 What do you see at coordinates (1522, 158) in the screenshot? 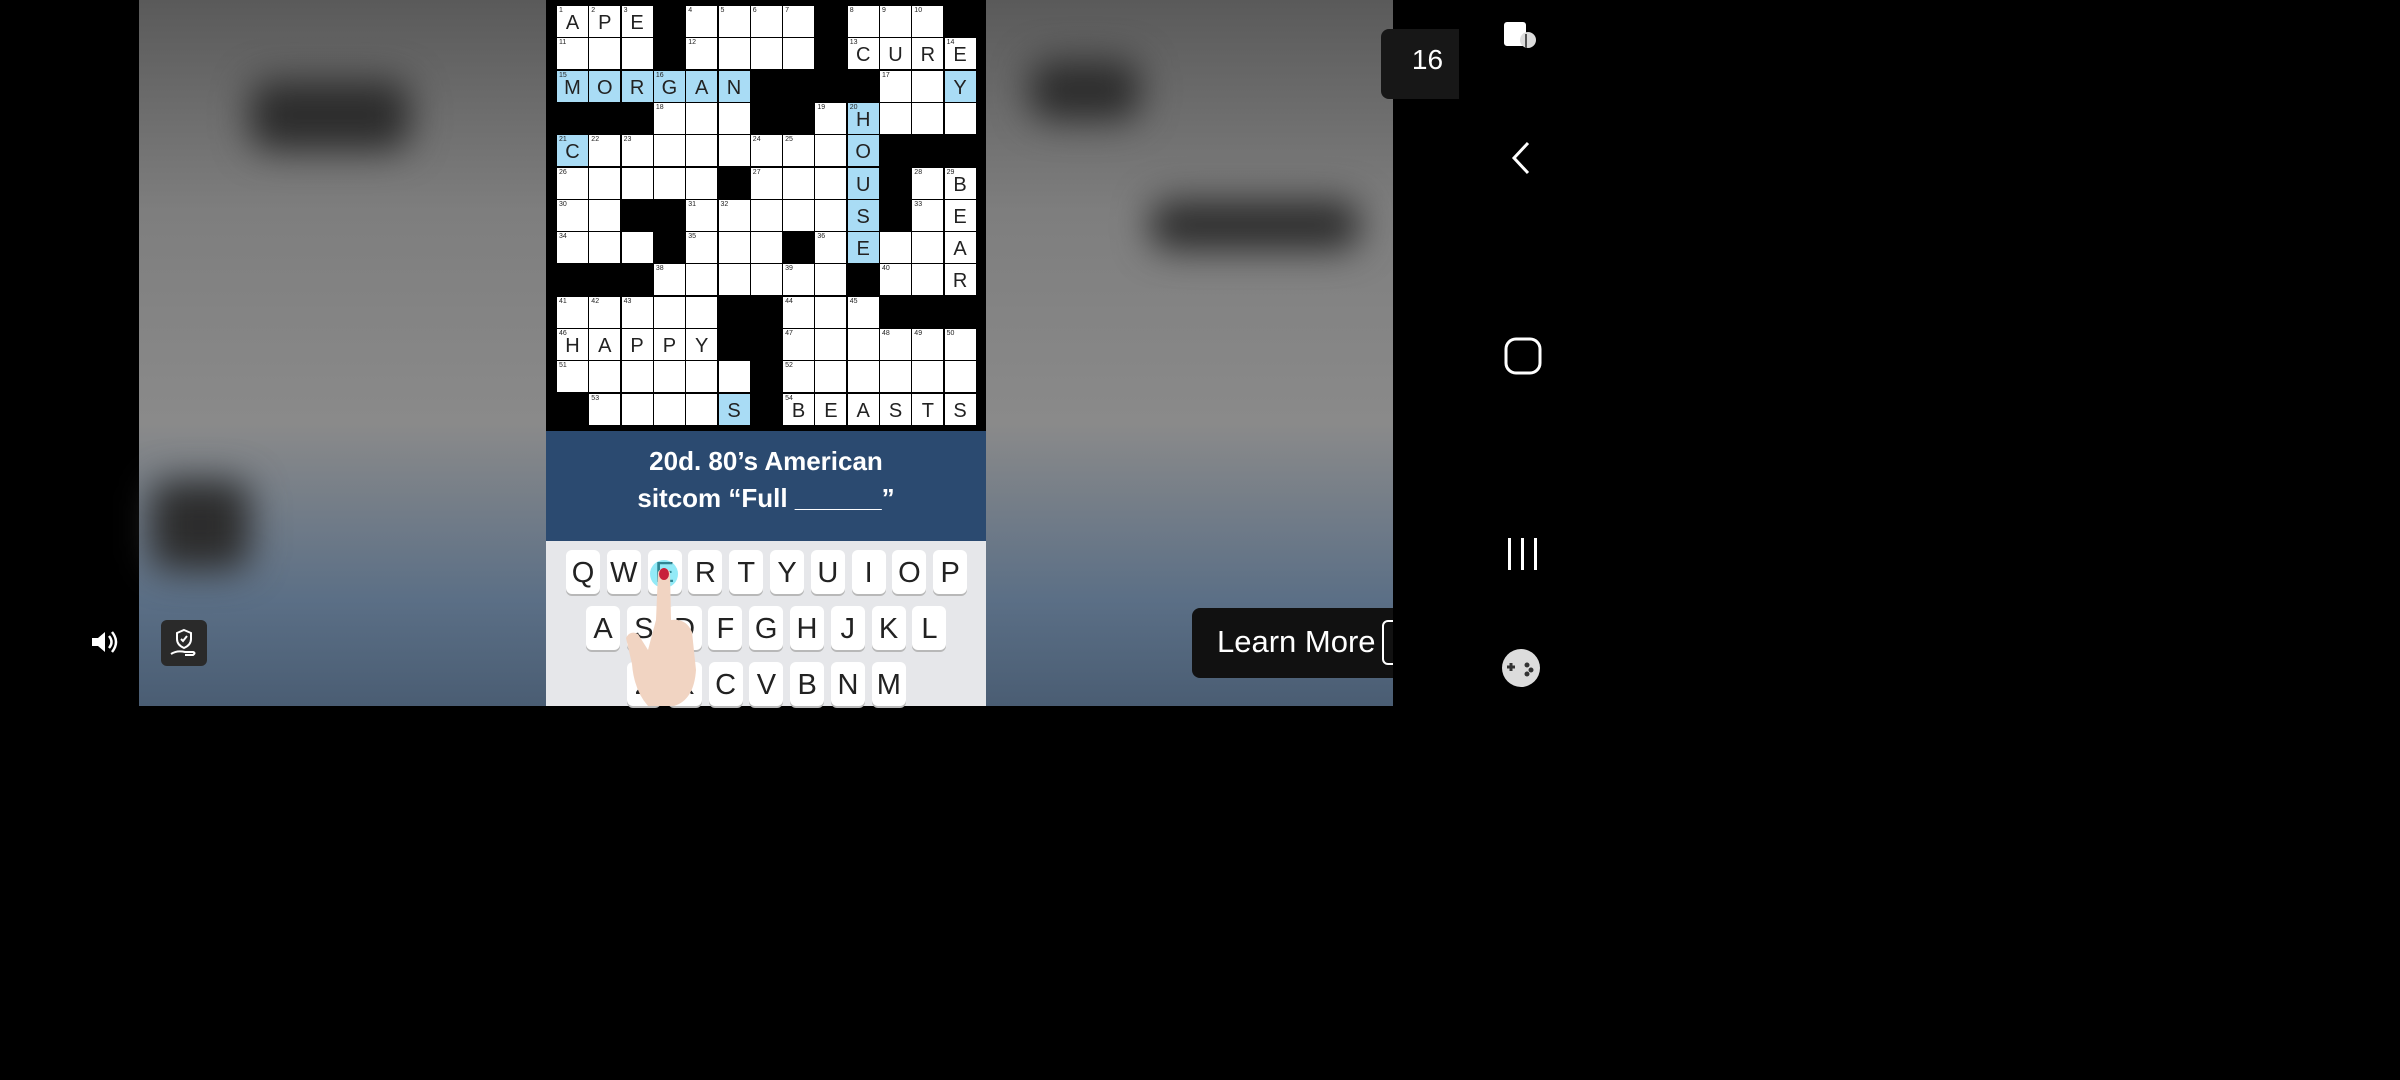
I see `back-icon` at bounding box center [1522, 158].